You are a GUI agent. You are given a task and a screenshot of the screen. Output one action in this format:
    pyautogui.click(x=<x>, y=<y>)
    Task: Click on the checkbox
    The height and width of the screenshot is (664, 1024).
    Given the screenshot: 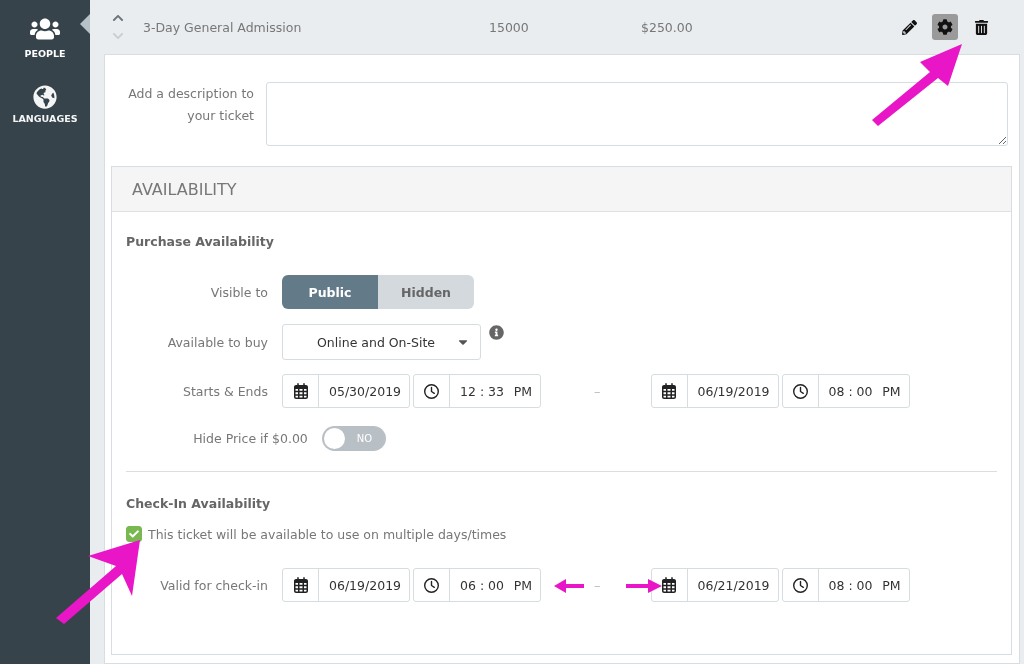 What is the action you would take?
    pyautogui.click(x=134, y=534)
    